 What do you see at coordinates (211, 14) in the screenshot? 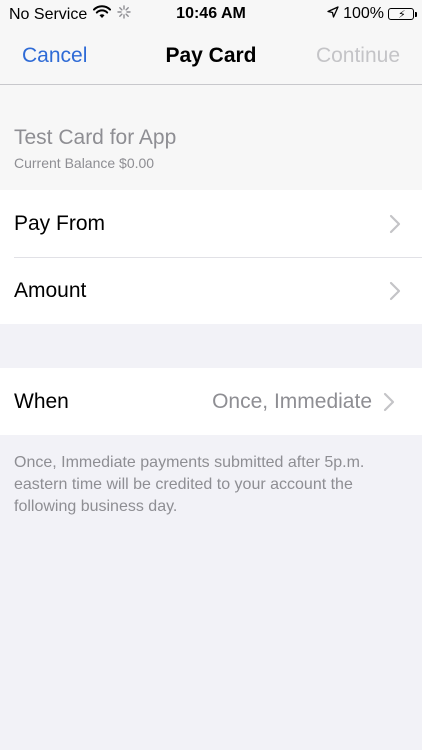
I see `status-bar: No Service 10:46 AM 100% ⚡` at bounding box center [211, 14].